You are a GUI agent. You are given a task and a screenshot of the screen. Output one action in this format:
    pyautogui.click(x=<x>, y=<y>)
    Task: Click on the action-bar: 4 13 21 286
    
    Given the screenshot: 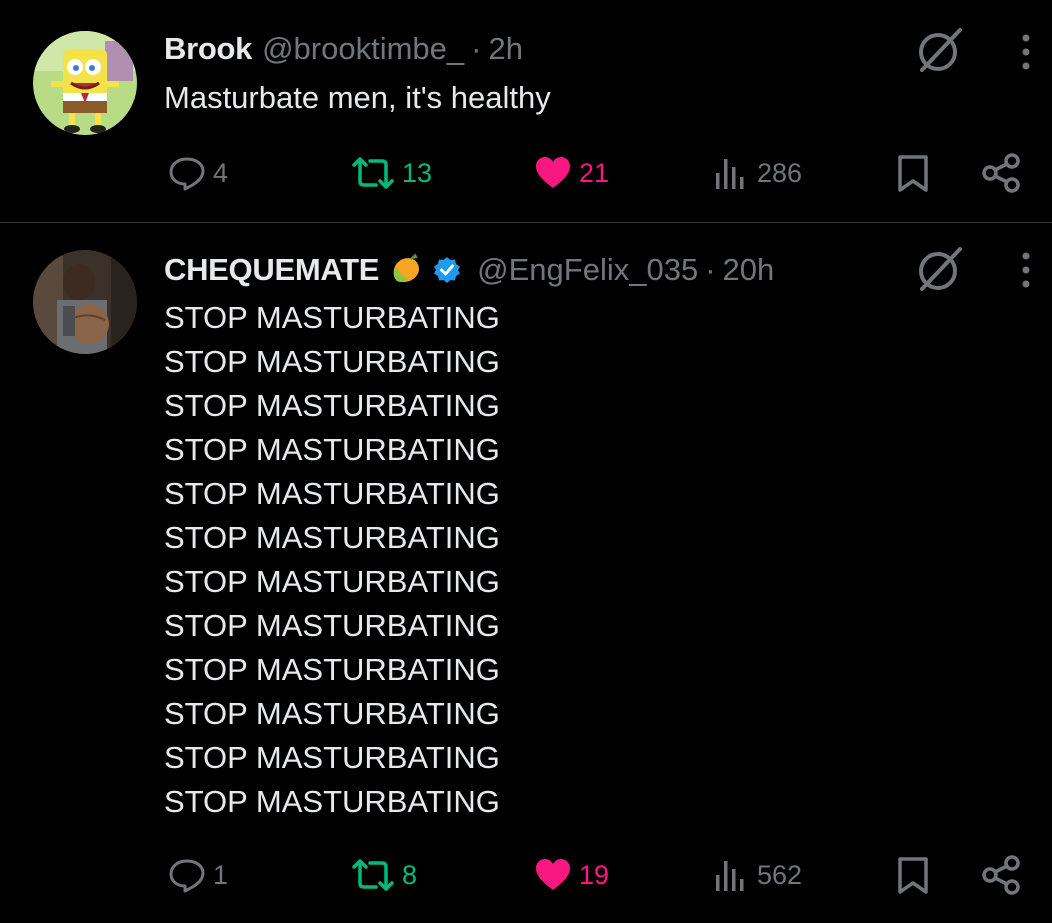 What is the action you would take?
    pyautogui.click(x=526, y=173)
    